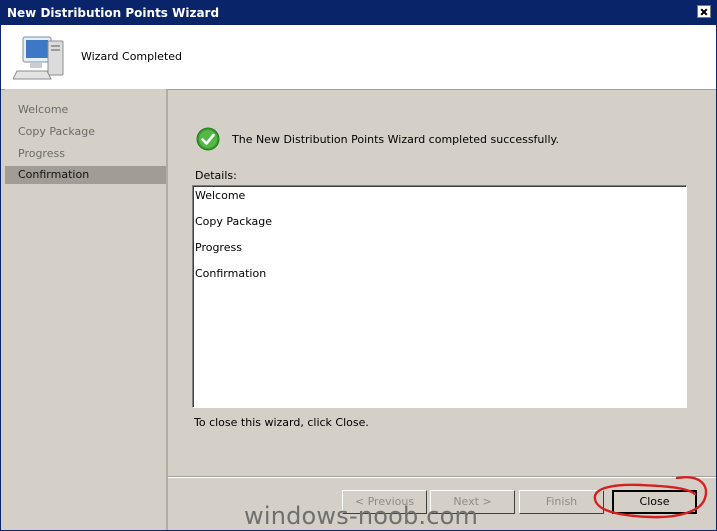  I want to click on watermark-text: windows-noob.com, so click(361, 516).